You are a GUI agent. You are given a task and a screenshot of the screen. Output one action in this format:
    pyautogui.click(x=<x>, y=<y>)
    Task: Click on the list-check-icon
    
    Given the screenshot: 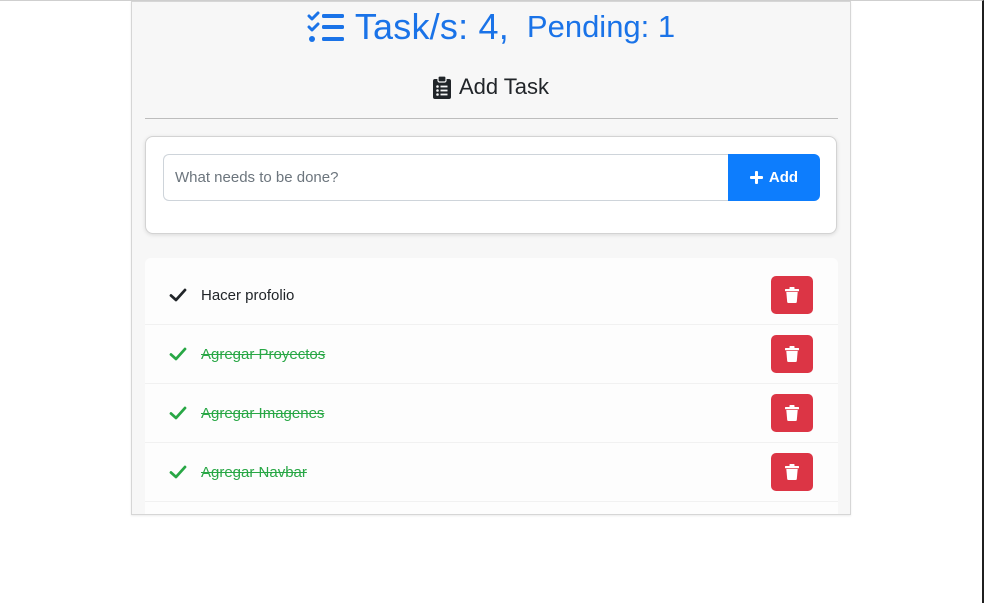 What is the action you would take?
    pyautogui.click(x=325, y=26)
    